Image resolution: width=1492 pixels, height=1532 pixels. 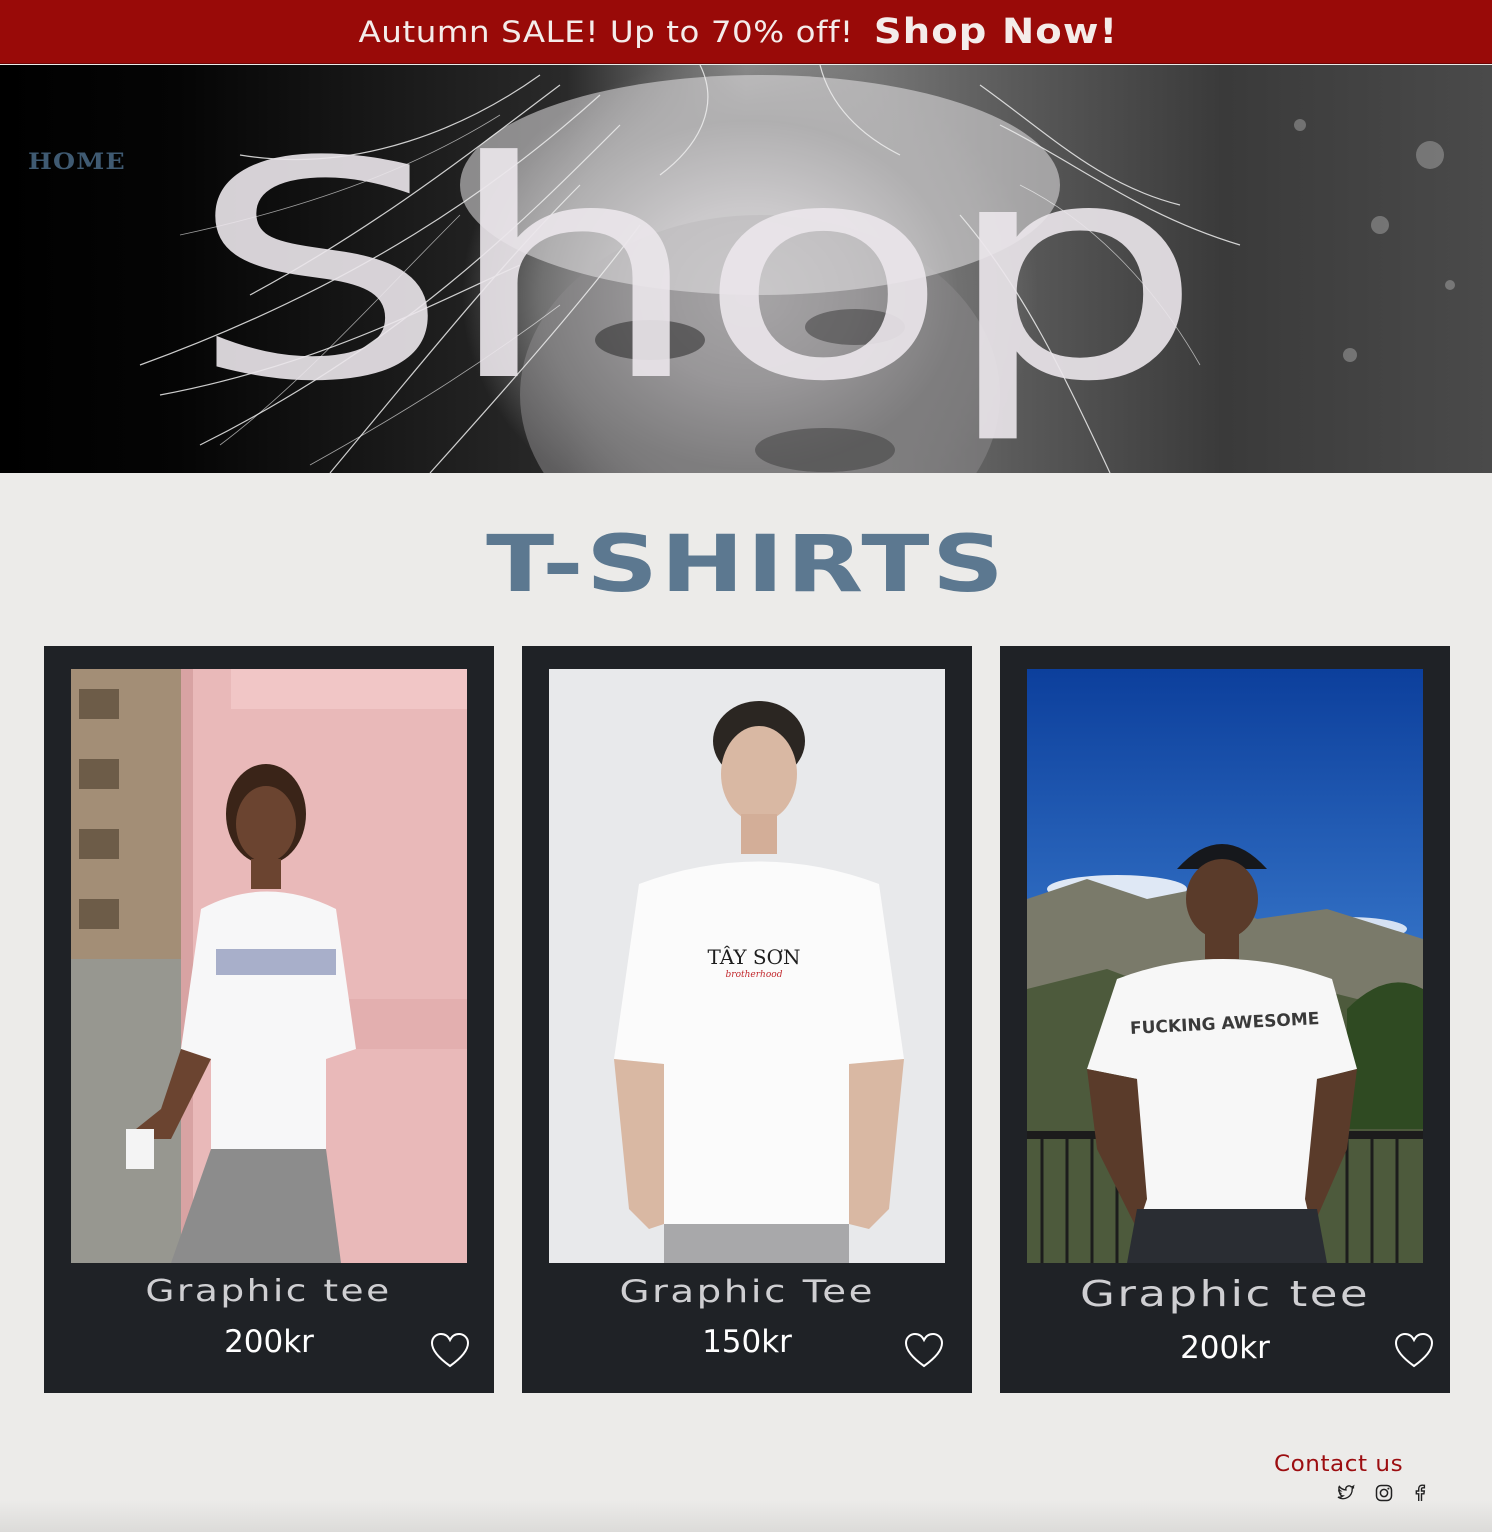 What do you see at coordinates (747, 1292) in the screenshot?
I see `product-name: Graphic Tee` at bounding box center [747, 1292].